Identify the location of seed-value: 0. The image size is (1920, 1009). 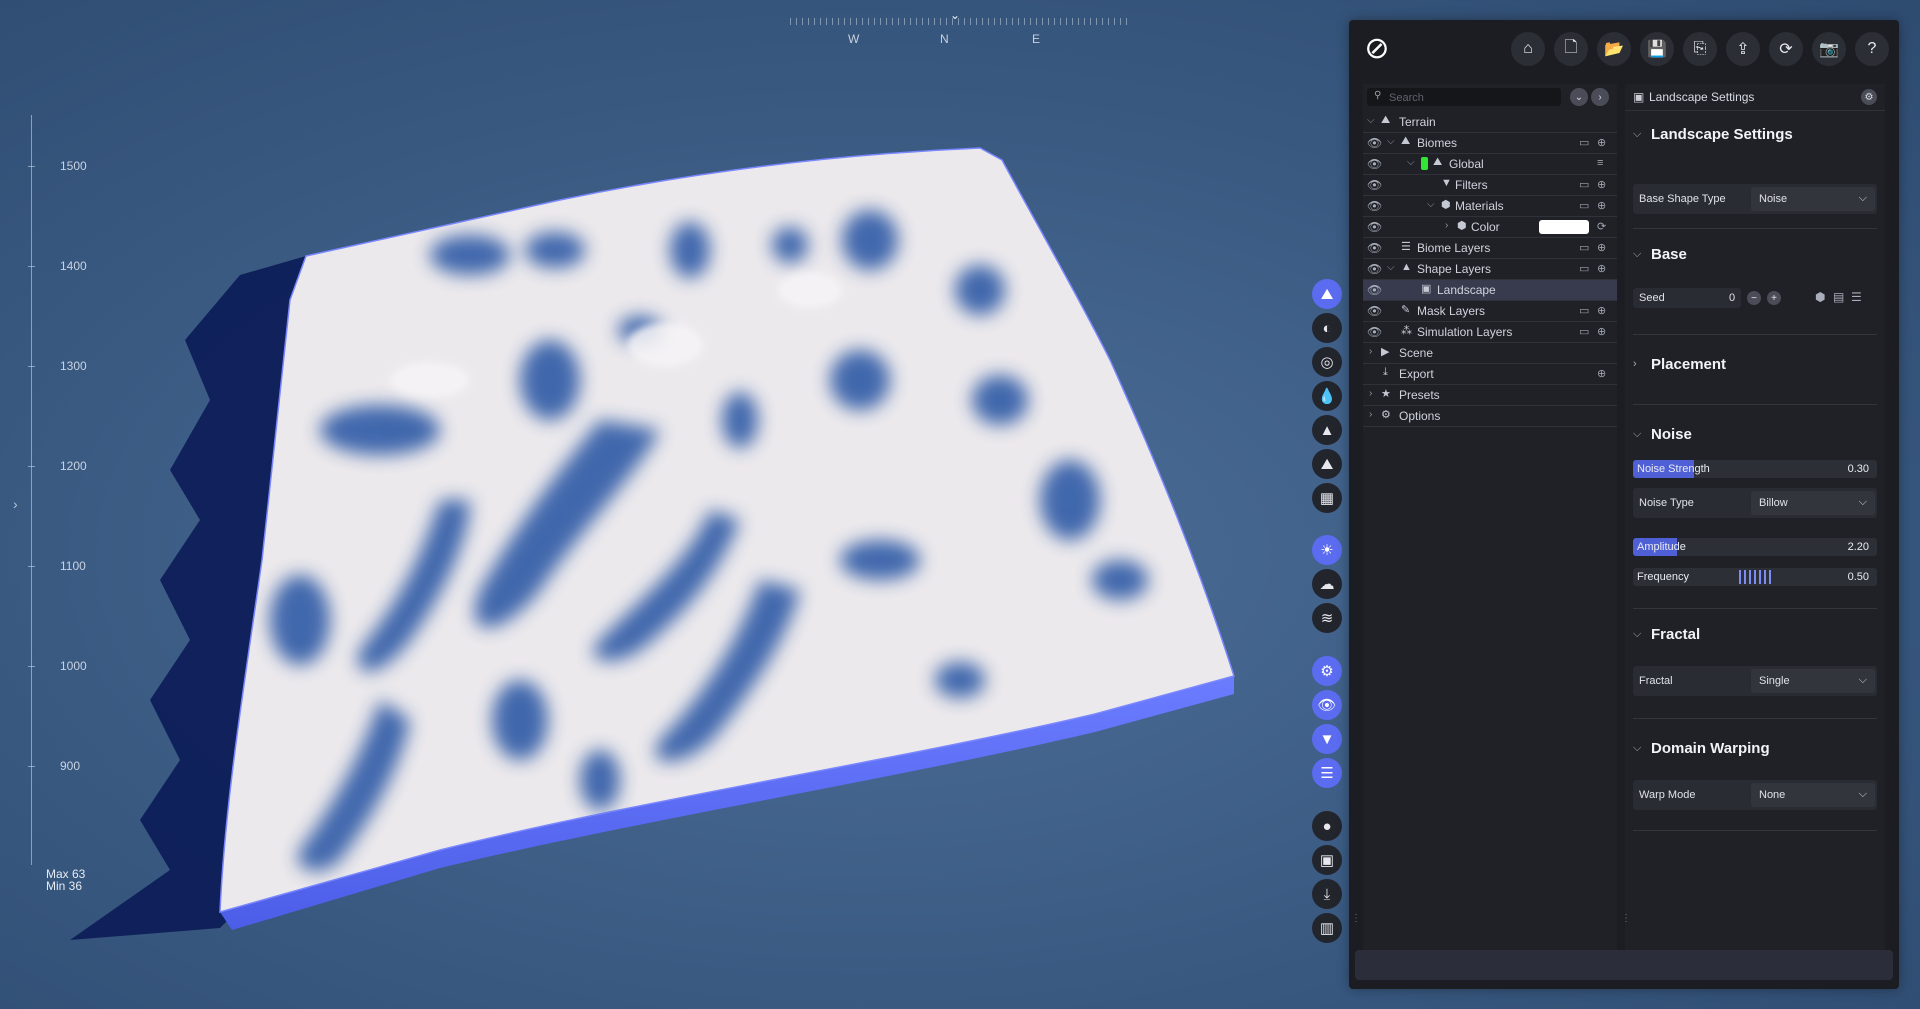
(1732, 298).